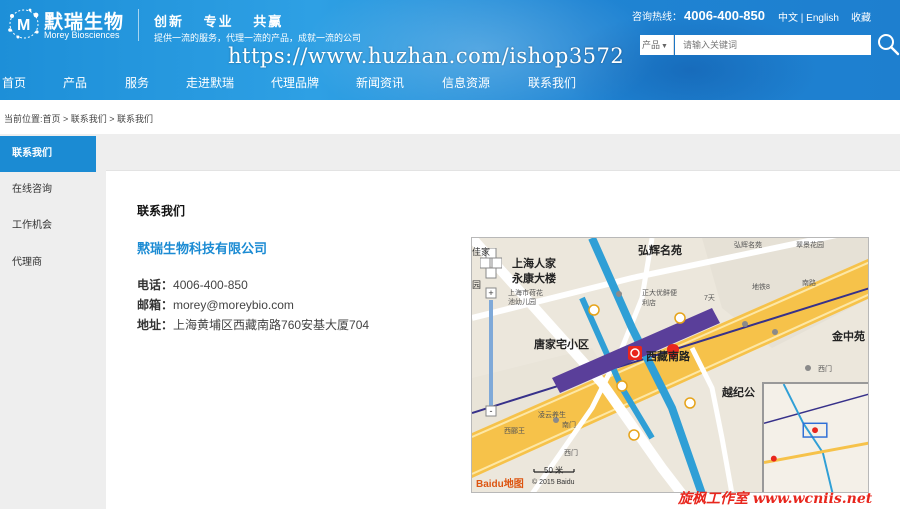 This screenshot has width=900, height=509. Describe the element at coordinates (210, 285) in the screenshot. I see `phone-value: 4006-400-850` at that location.